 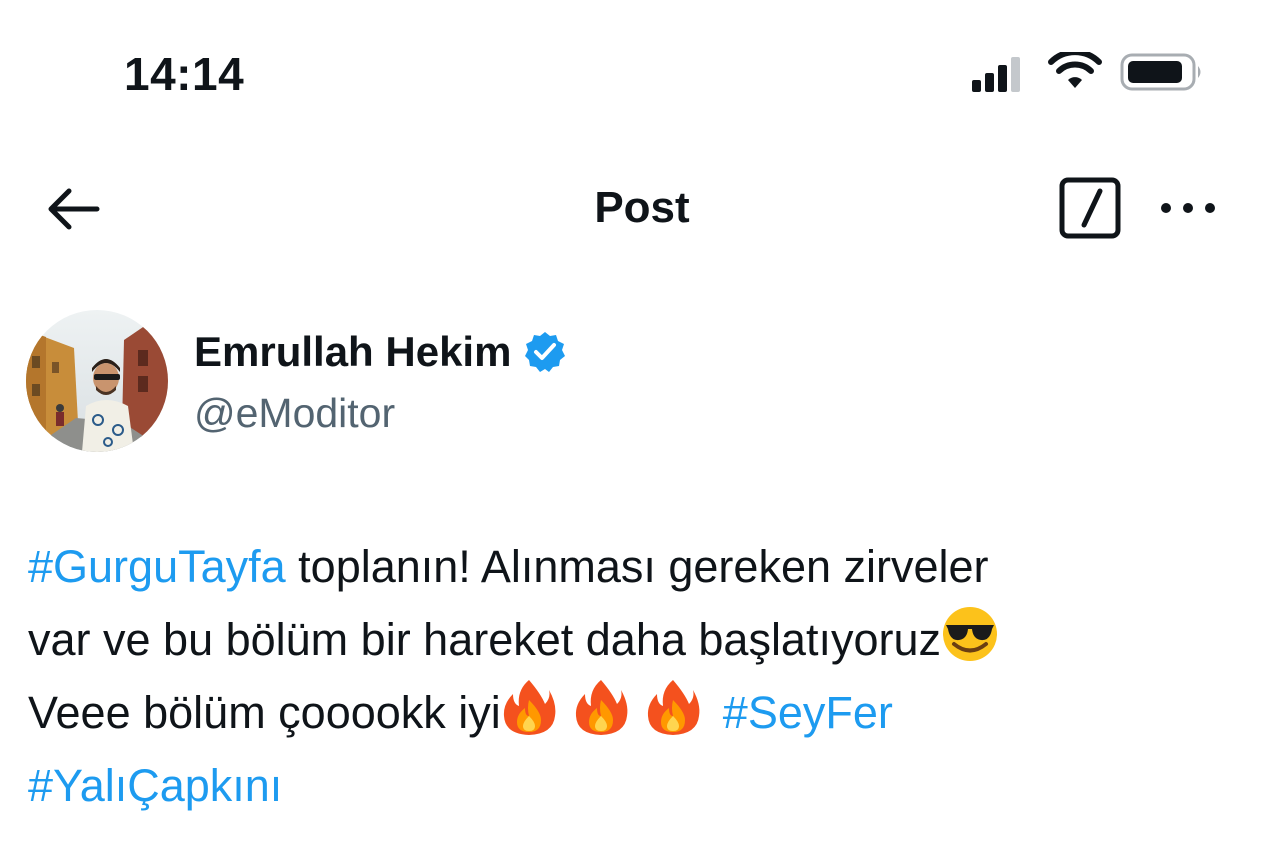 What do you see at coordinates (808, 712) in the screenshot?
I see `hashtag-link: #SeyFer` at bounding box center [808, 712].